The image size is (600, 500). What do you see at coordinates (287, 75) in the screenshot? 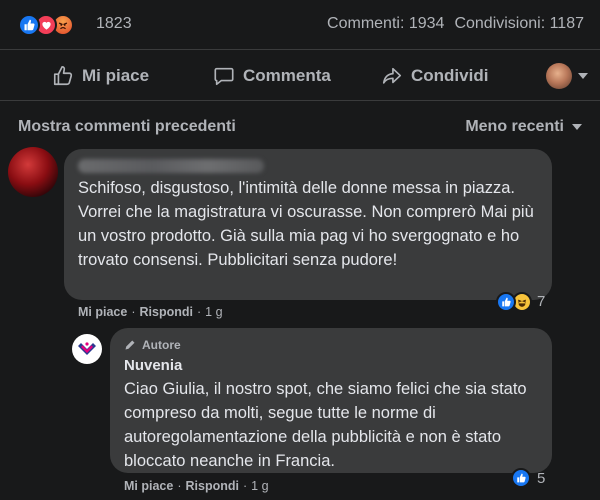
I see `comment-button-label: Commenta` at bounding box center [287, 75].